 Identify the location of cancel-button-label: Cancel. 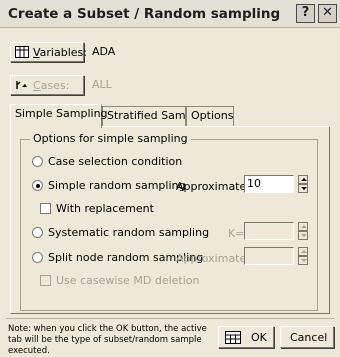
(309, 337).